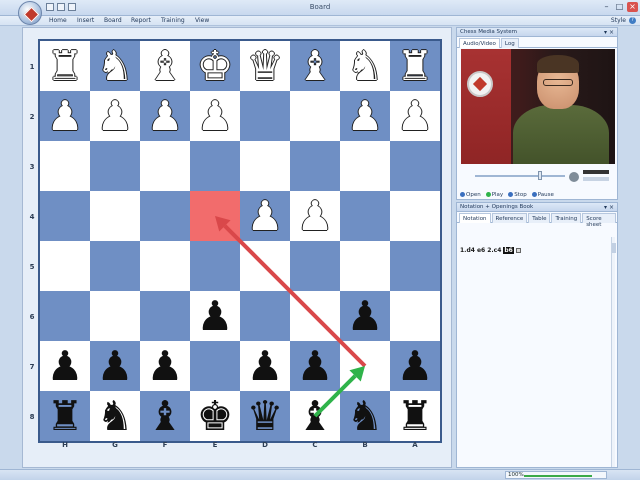 The width and height of the screenshot is (640, 480). What do you see at coordinates (614, 248) in the screenshot?
I see `scrollbar-thumb` at bounding box center [614, 248].